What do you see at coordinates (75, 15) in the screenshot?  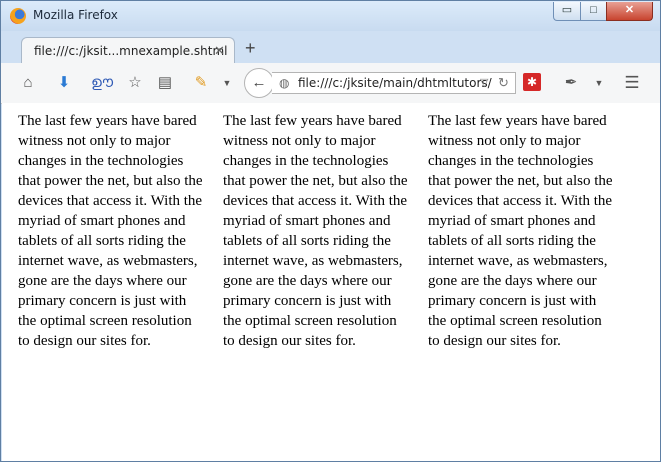 I see `window-title: Mozilla Firefox` at bounding box center [75, 15].